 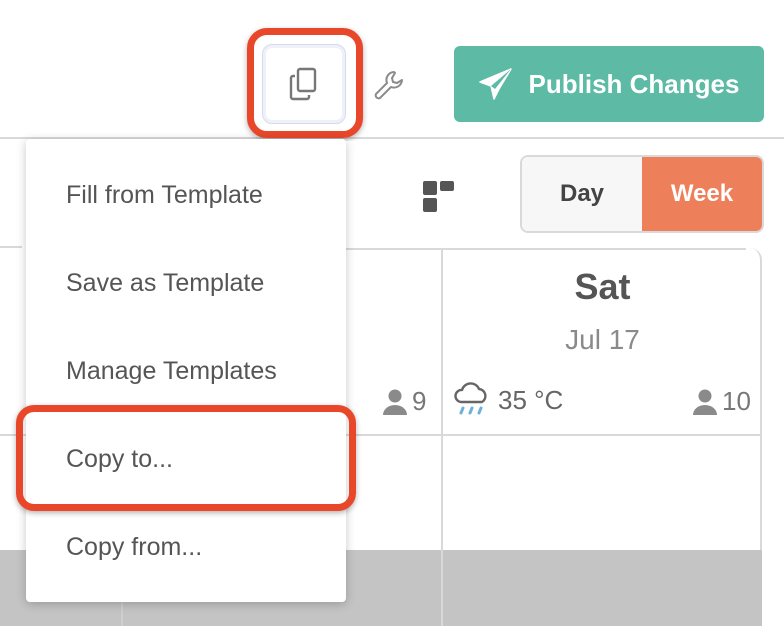 I want to click on tools-button, so click(x=388, y=86).